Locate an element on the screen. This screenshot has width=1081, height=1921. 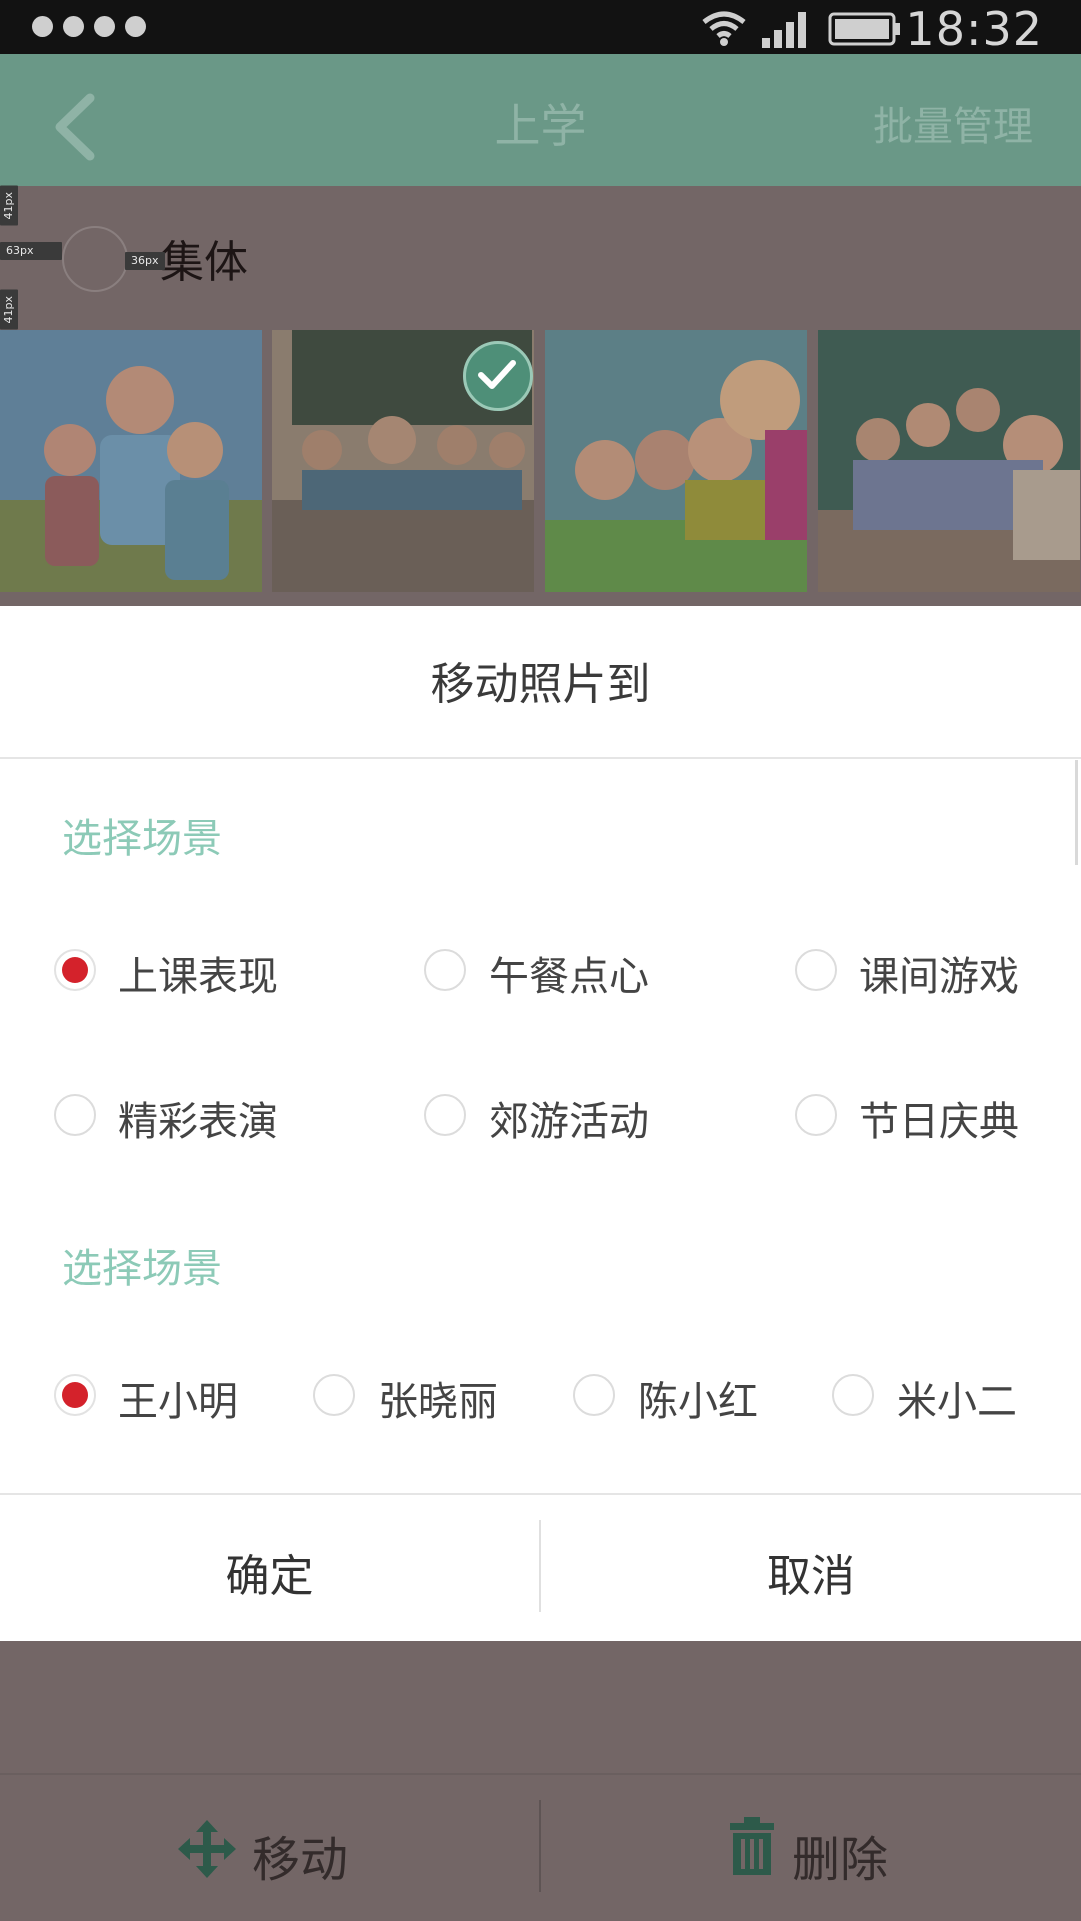
option-label: 课间游戏 is located at coordinates (939, 973).